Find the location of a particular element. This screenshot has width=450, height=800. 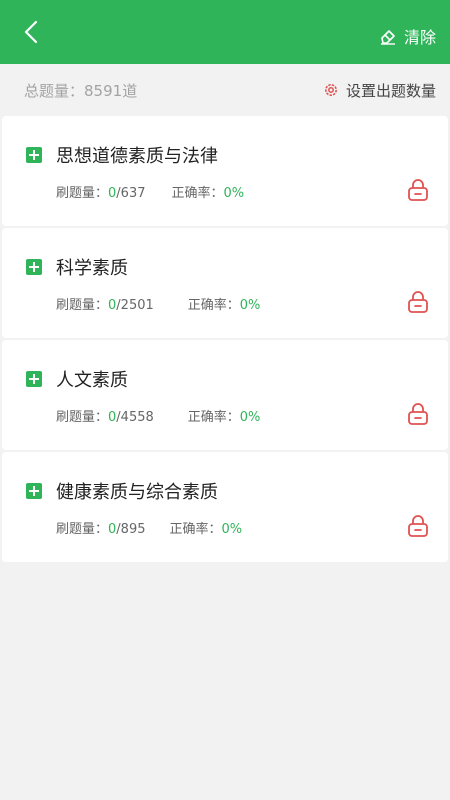

practice-total: /895 is located at coordinates (131, 529).